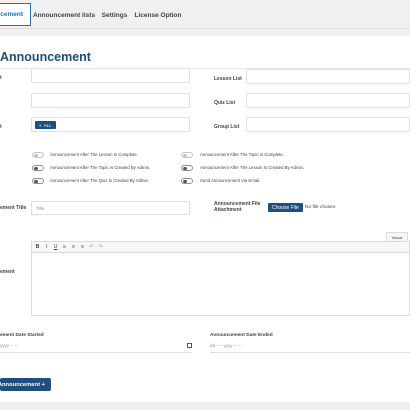 The height and width of the screenshot is (410, 410). I want to click on file-status: No file chosen, so click(320, 207).